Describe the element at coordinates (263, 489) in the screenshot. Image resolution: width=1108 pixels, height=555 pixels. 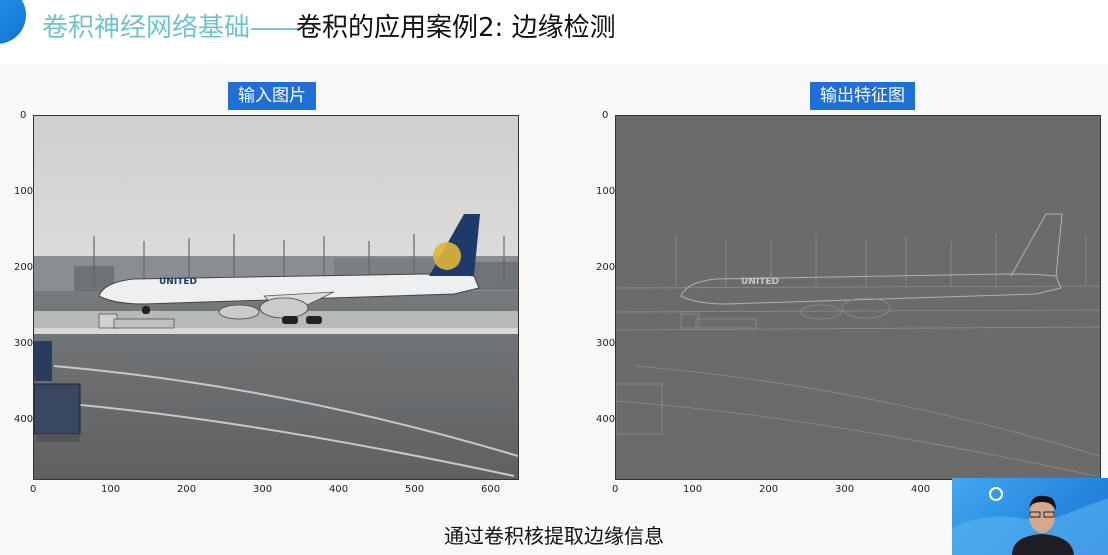
I see `left-xtick-300: 300` at that location.